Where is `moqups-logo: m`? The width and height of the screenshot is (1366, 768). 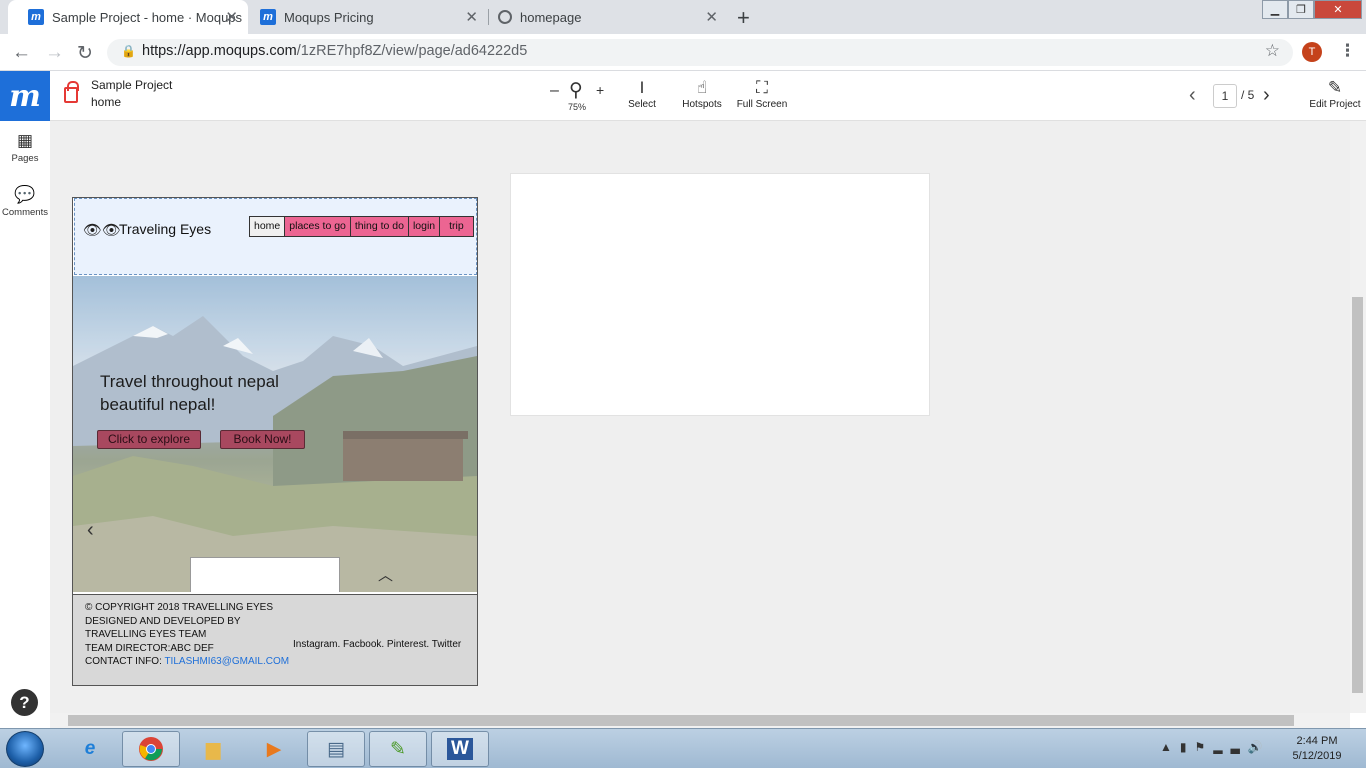 moqups-logo: m is located at coordinates (25, 96).